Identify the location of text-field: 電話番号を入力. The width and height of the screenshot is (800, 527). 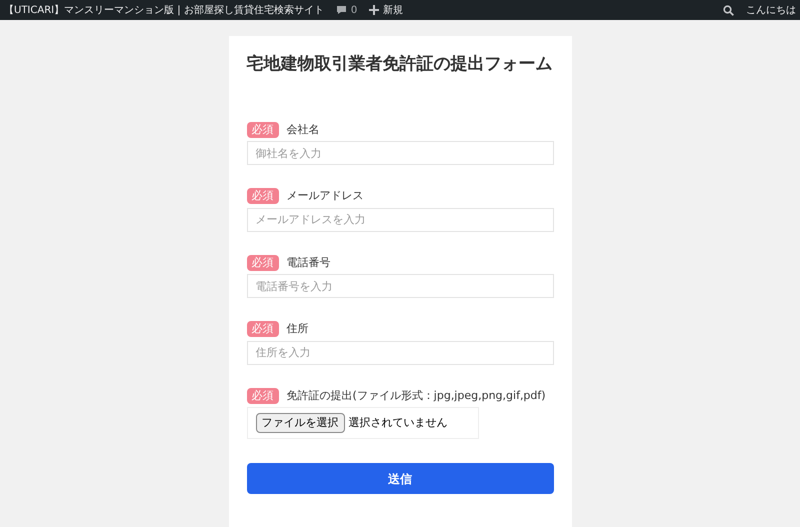
(400, 286).